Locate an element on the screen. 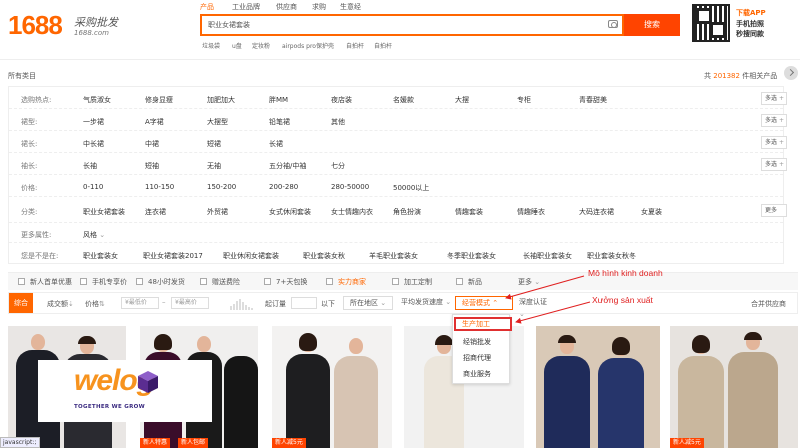 The image size is (800, 448). suggestion-link: 职业休闲女裙套装 is located at coordinates (251, 256).